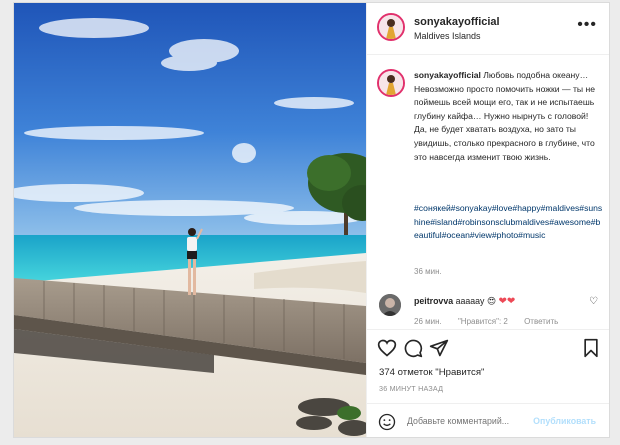  What do you see at coordinates (447, 36) in the screenshot?
I see `post-location: Maldives Islands` at bounding box center [447, 36].